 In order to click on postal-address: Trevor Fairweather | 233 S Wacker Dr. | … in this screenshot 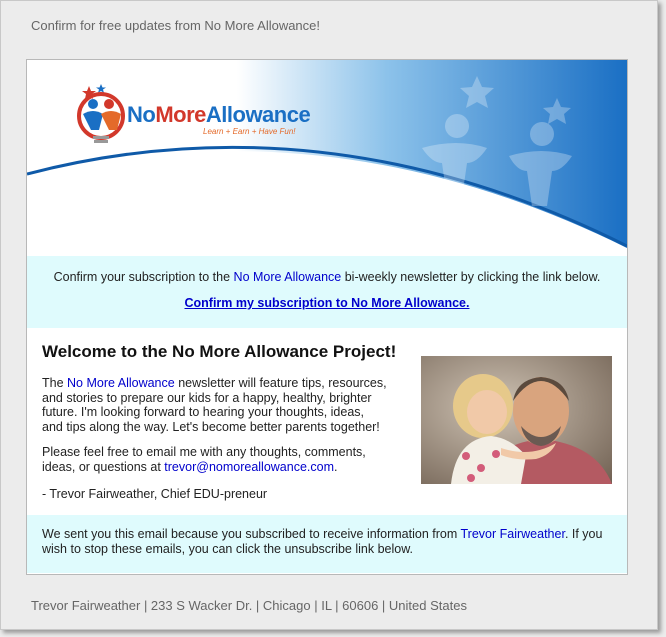, I will do `click(249, 605)`.